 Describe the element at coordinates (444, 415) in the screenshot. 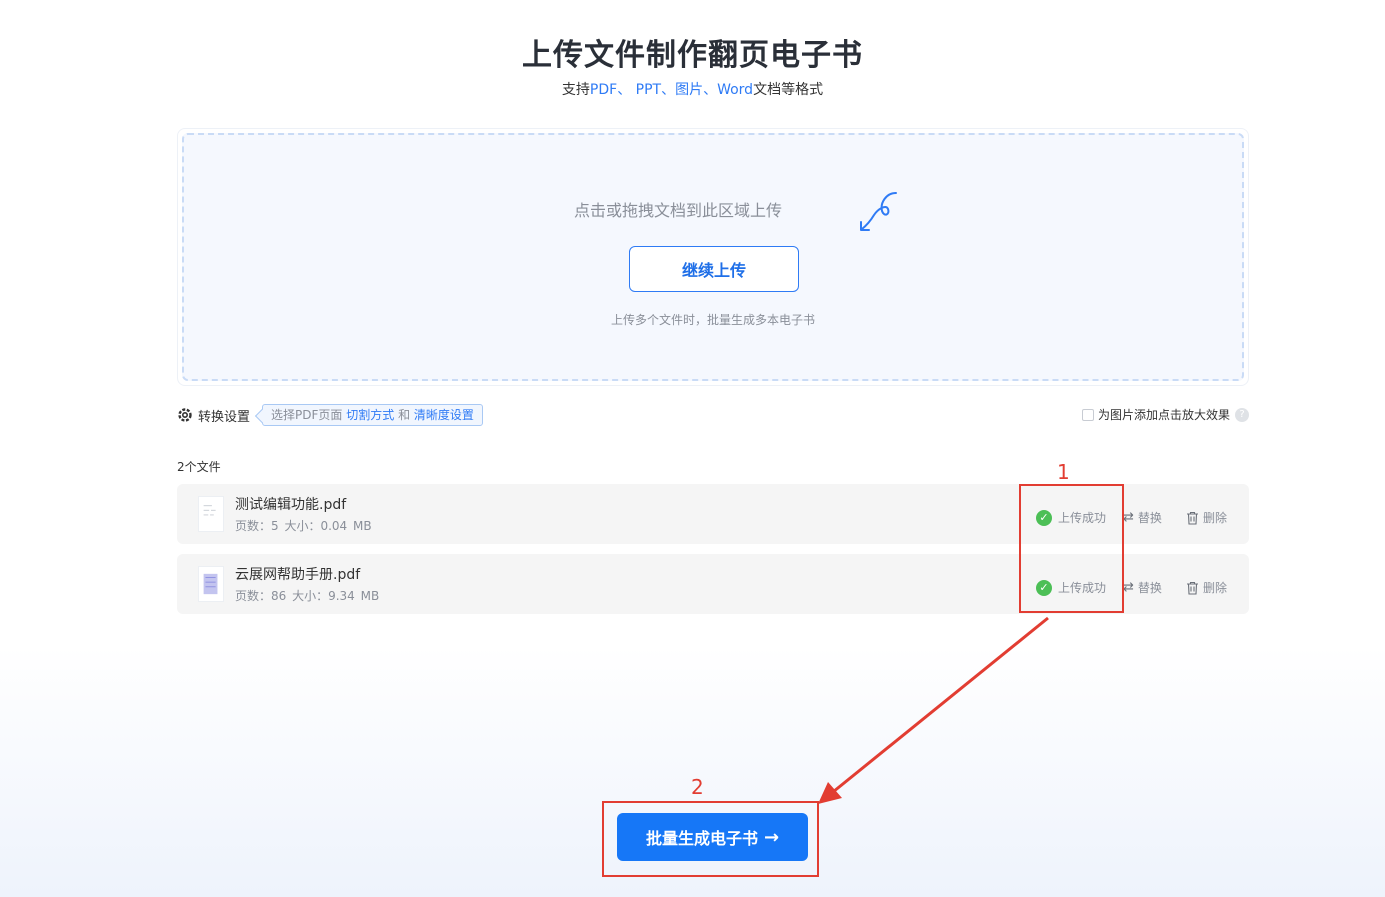

I see `clarity-settings-link: 清晰度设置` at that location.